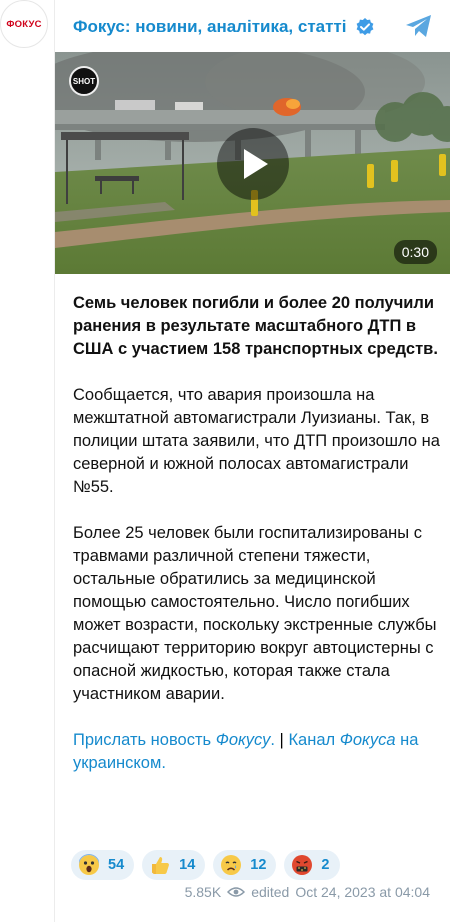 The width and height of the screenshot is (450, 922). I want to click on message-meta: 5.85K edited Oct 24, 2023 at 04:04, so click(307, 892).